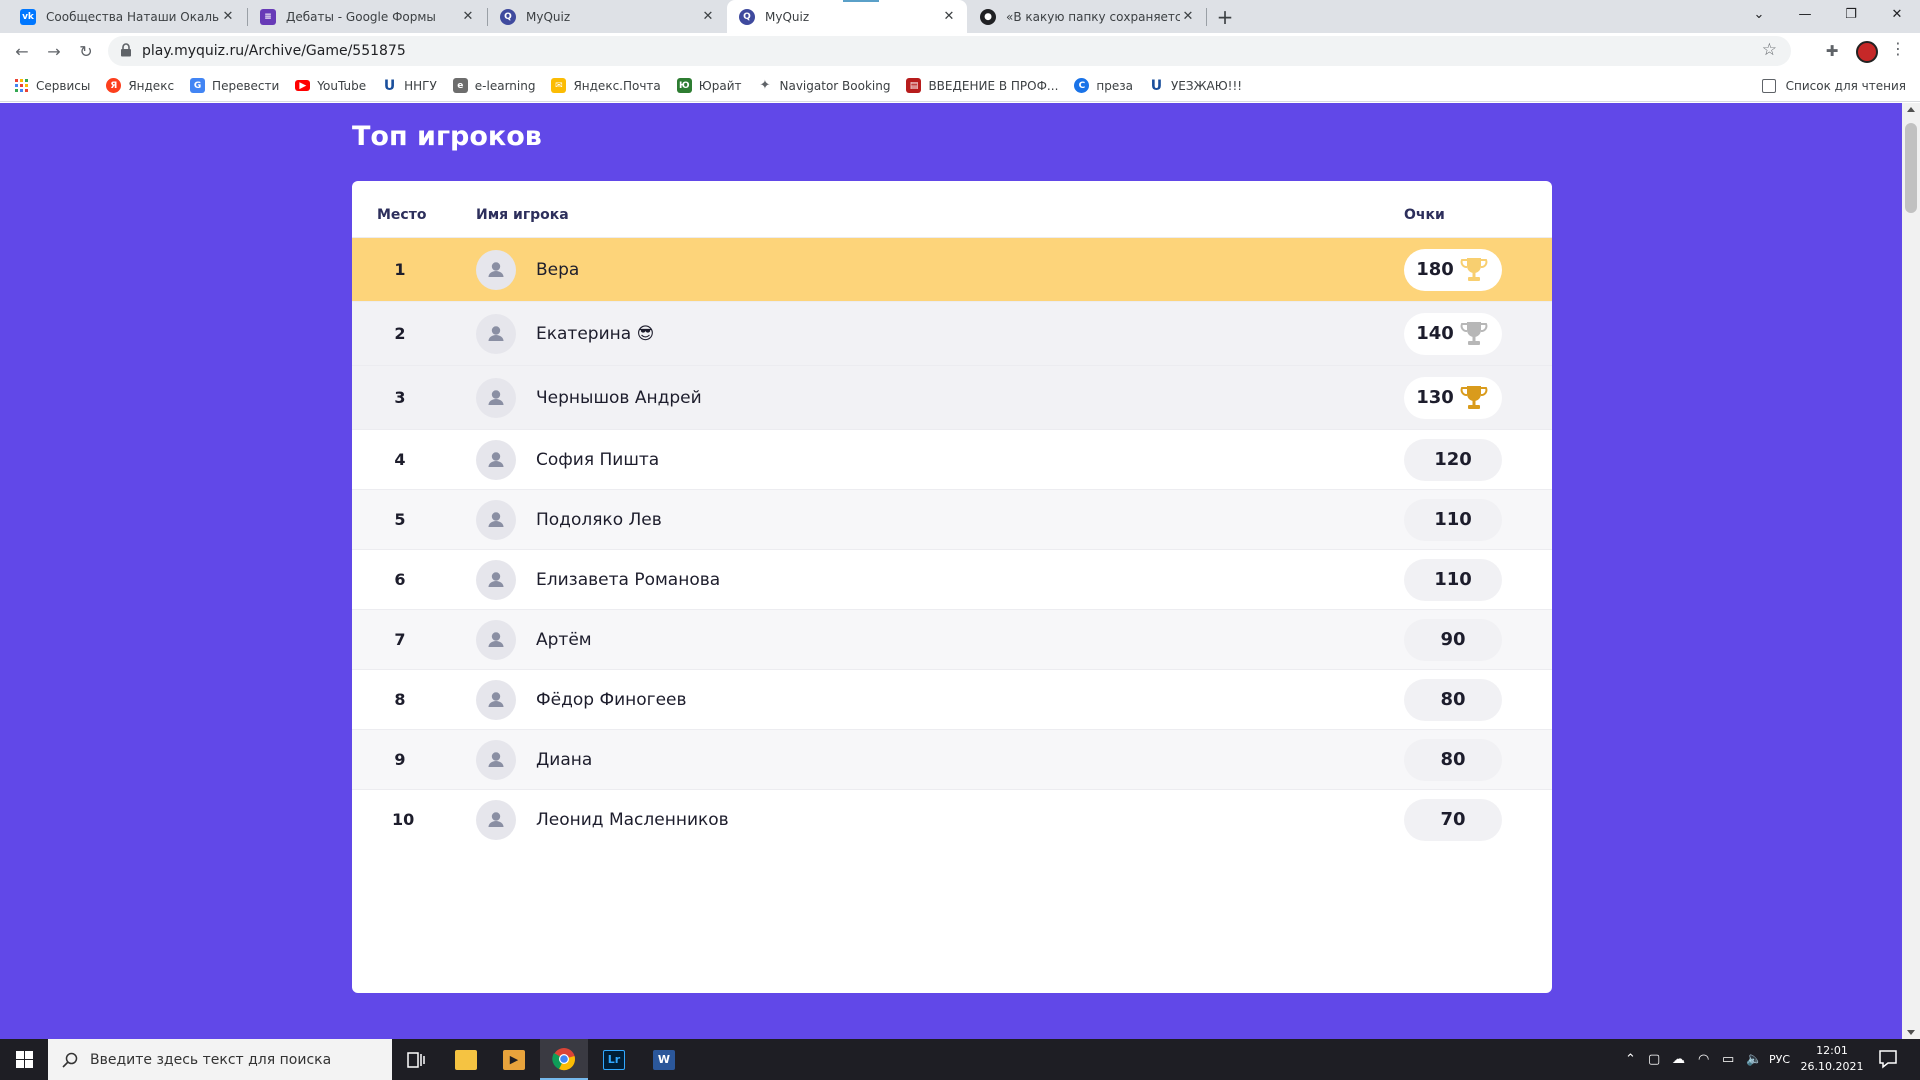 The width and height of the screenshot is (1920, 1080). Describe the element at coordinates (1832, 52) in the screenshot. I see `extensions-puzzle-icon: ✚` at that location.